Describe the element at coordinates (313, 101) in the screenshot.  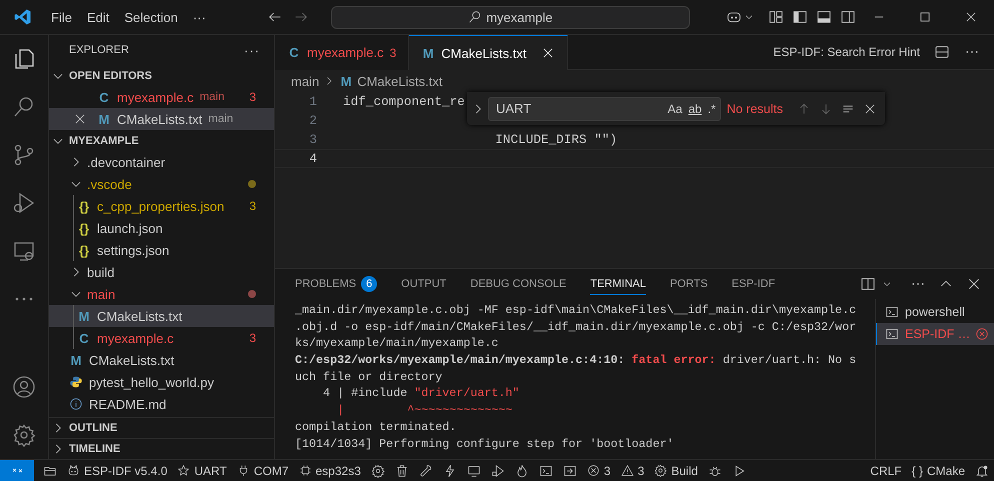
I see `line-number: 1` at that location.